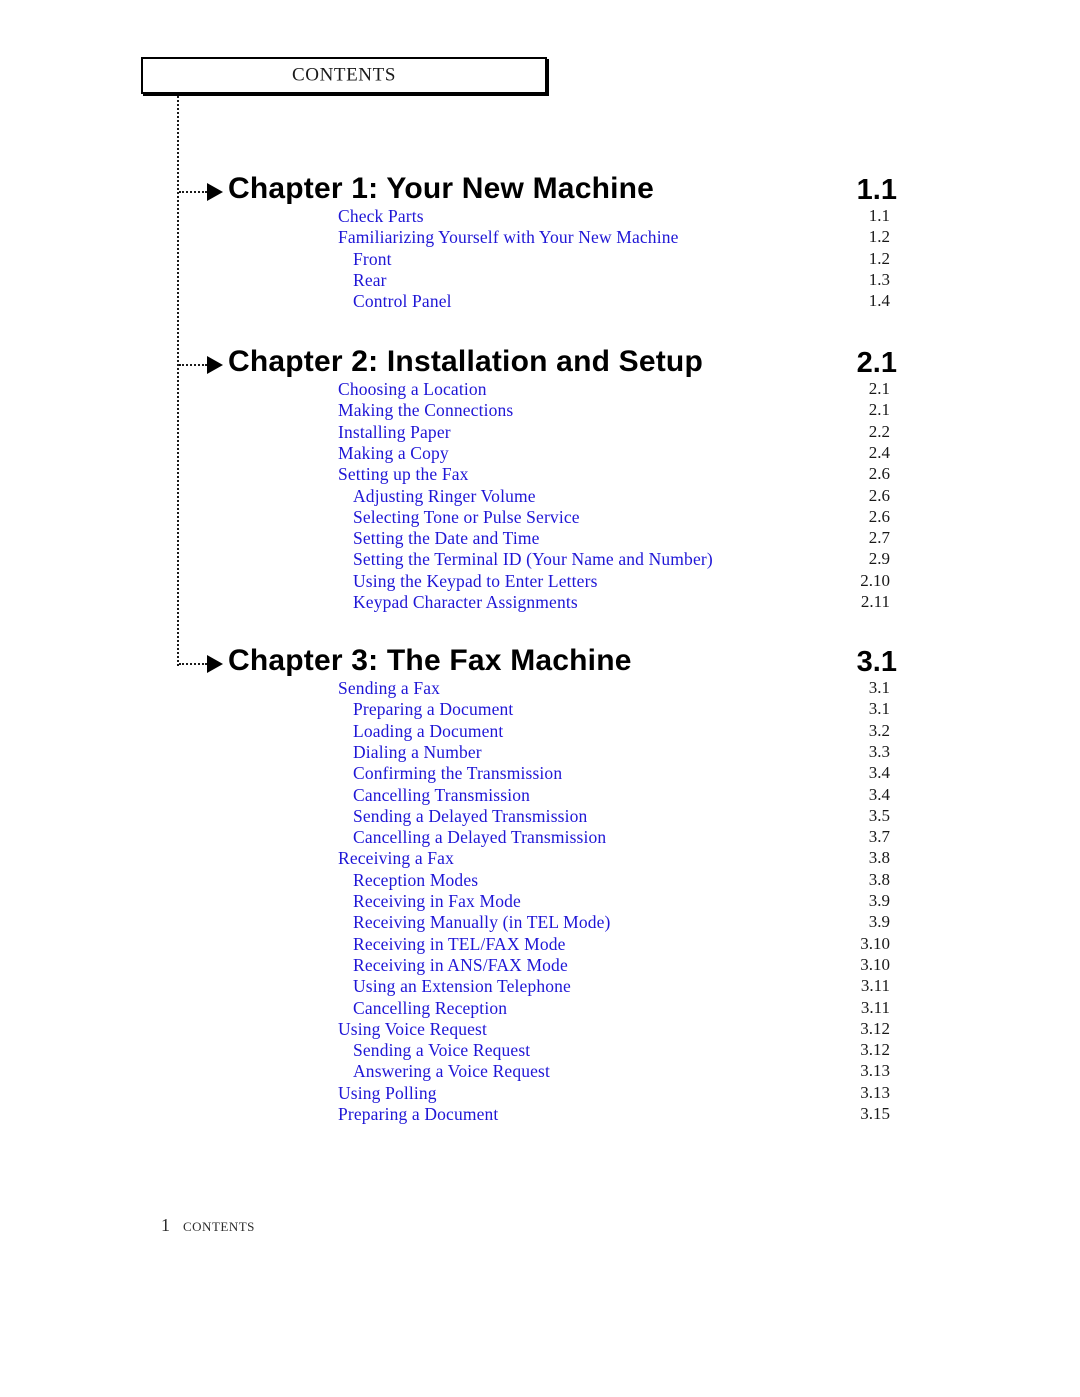 This screenshot has width=1080, height=1397. What do you see at coordinates (540, 709) in the screenshot?
I see `toc-entry: Preparing a Document 3.1` at bounding box center [540, 709].